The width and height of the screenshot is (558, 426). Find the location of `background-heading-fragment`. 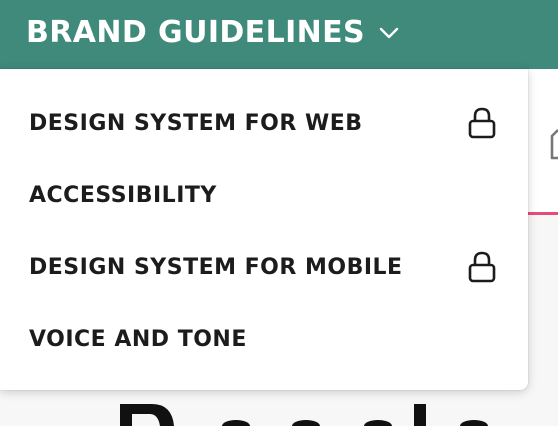

background-heading-fragment is located at coordinates (304, 415).